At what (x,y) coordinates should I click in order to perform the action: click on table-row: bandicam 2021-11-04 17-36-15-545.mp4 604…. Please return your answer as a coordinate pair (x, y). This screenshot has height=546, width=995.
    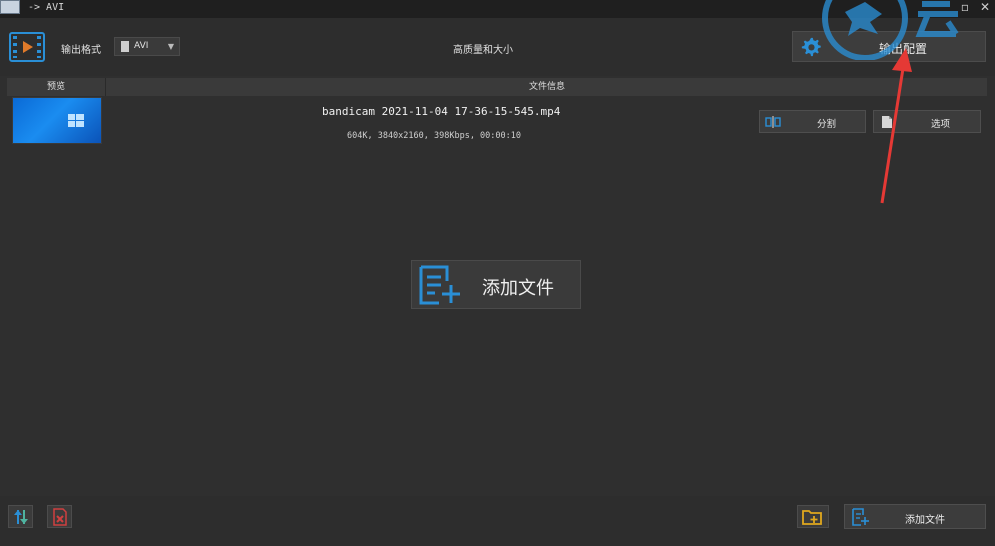
    Looking at the image, I should click on (497, 122).